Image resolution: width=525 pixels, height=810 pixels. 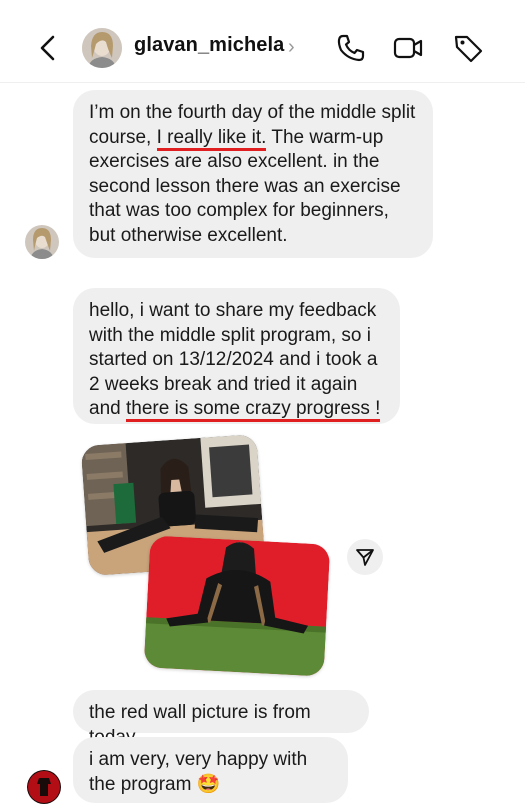 I want to click on phone-icon, so click(x=351, y=48).